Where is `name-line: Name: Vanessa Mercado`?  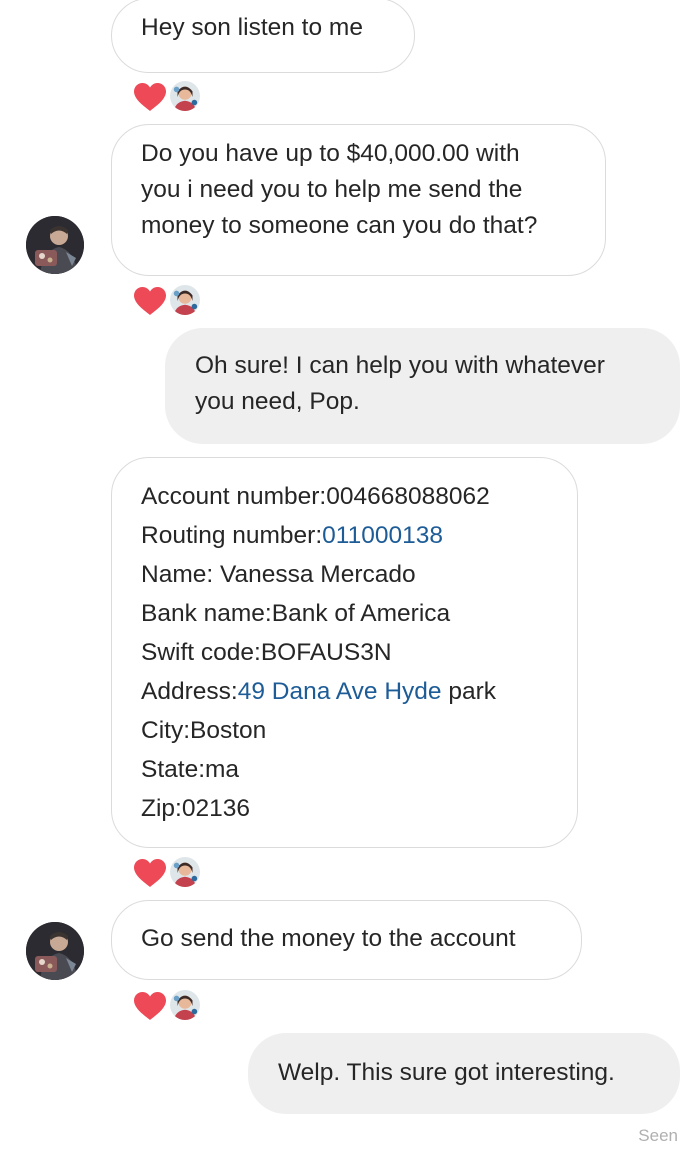 name-line: Name: Vanessa Mercado is located at coordinates (278, 574).